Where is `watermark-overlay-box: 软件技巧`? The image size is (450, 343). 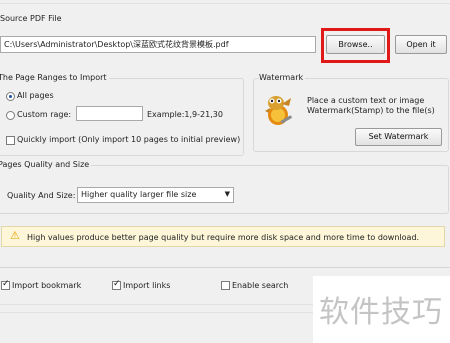 watermark-overlay-box: 软件技巧 is located at coordinates (381, 309).